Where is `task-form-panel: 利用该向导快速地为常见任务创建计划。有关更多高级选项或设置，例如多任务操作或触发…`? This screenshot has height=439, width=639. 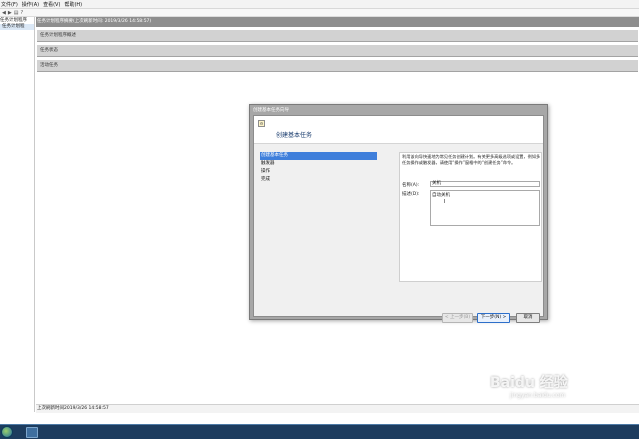 task-form-panel: 利用该向导快速地为常见任务创建计划。有关更多高级选项或设置，例如多任务操作或触发… is located at coordinates (470, 217).